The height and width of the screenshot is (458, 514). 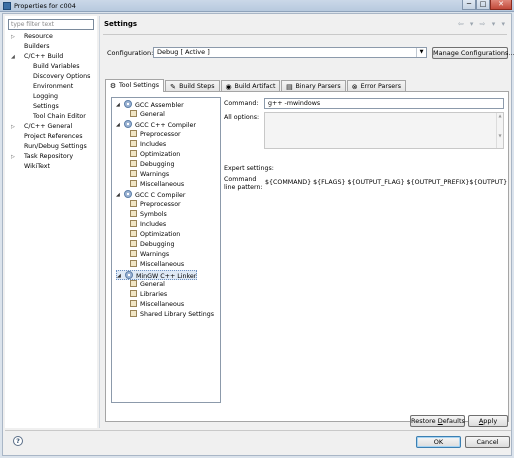 I want to click on tab-icon: ✎, so click(x=173, y=87).